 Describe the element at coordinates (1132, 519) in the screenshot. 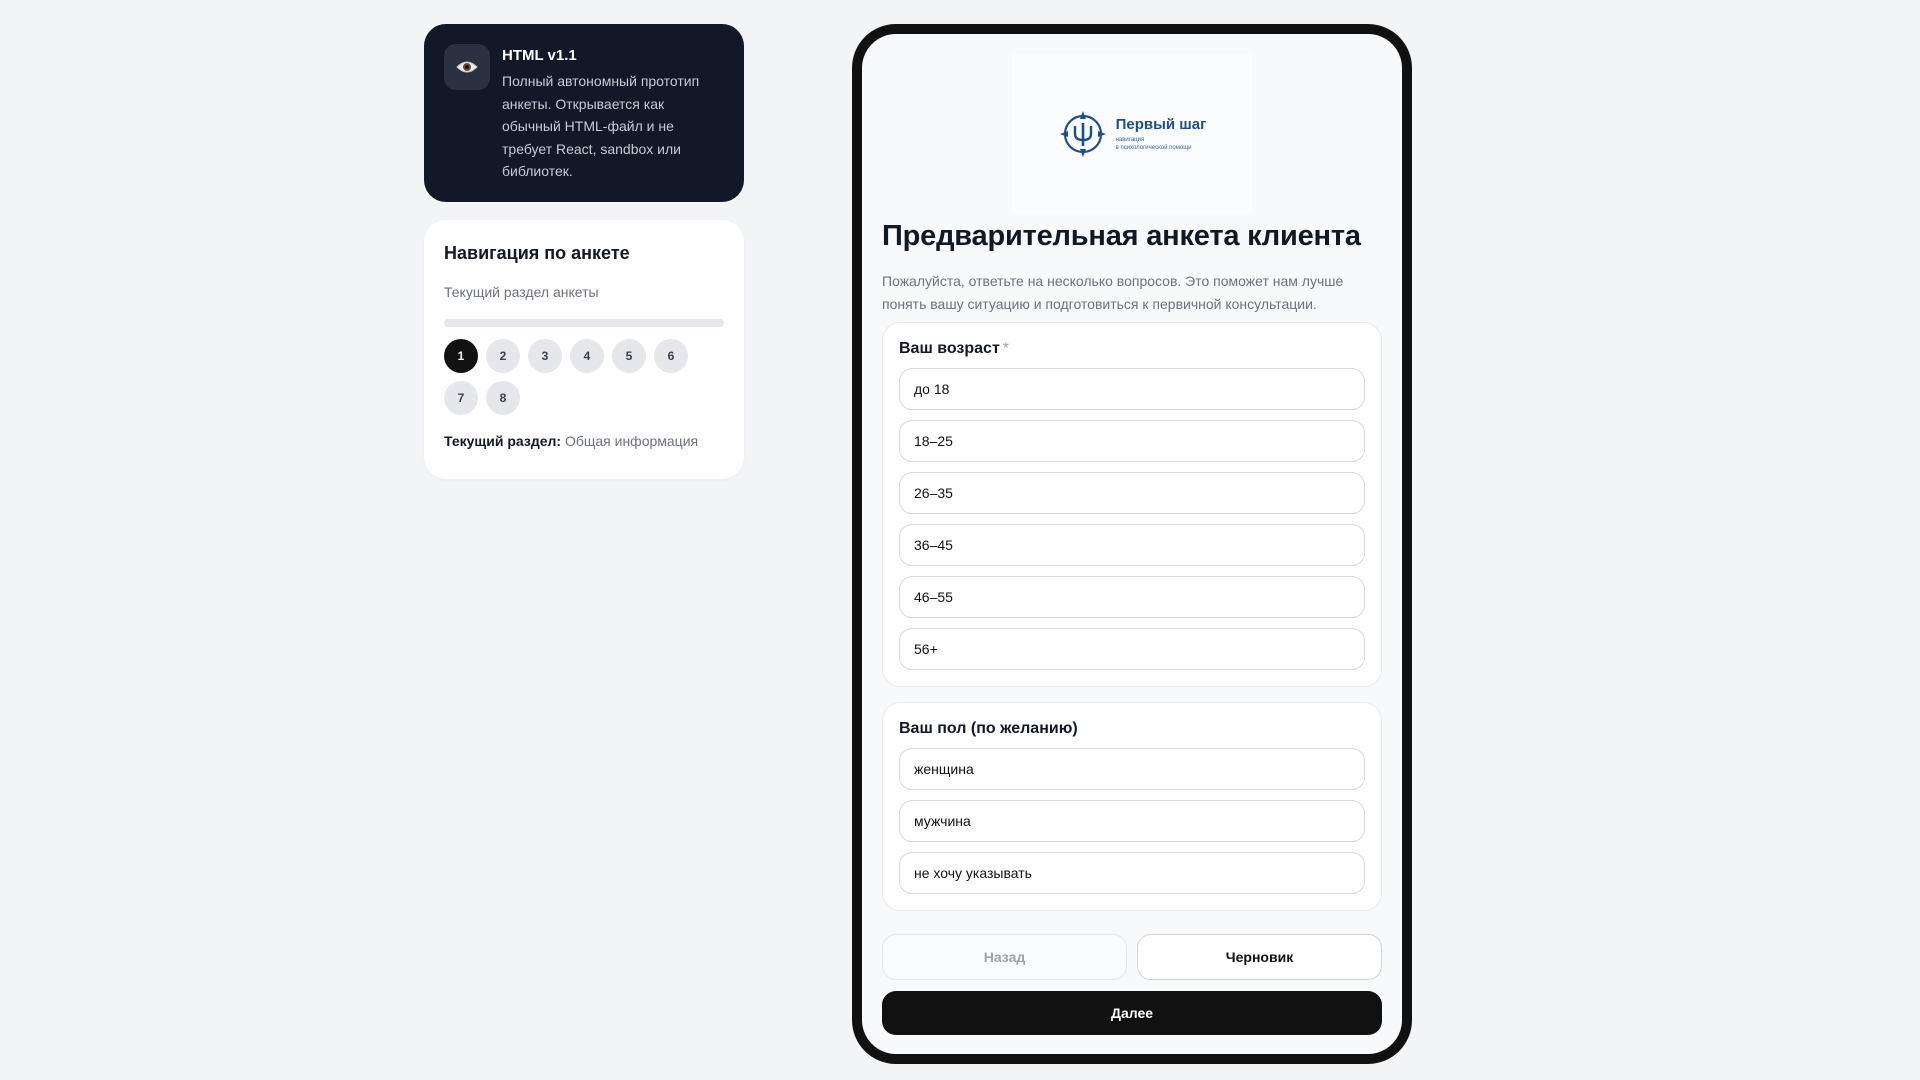

I see `age-options: до 18 18–25 26–35 36–45 46–55 56+` at that location.